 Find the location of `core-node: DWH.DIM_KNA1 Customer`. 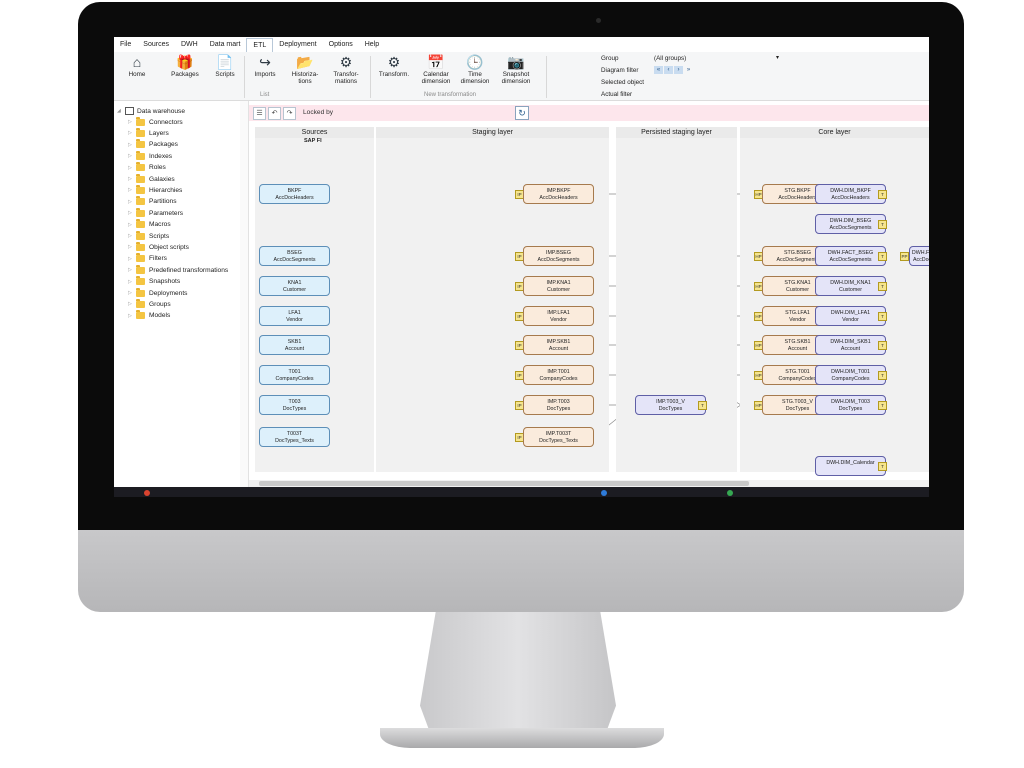

core-node: DWH.DIM_KNA1 Customer is located at coordinates (850, 286).